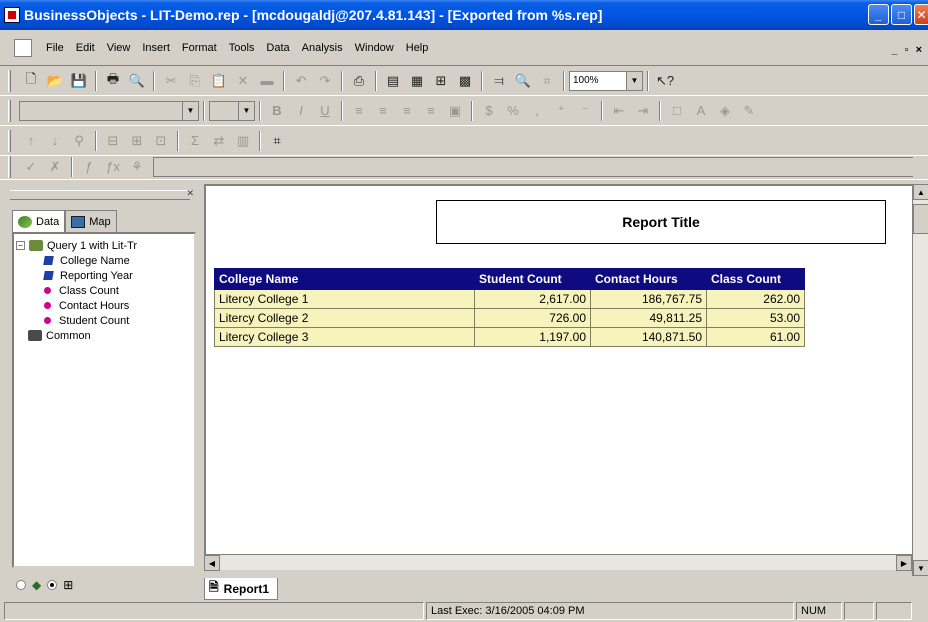 The image size is (928, 622). I want to click on align-right-icon: ≡, so click(407, 111).